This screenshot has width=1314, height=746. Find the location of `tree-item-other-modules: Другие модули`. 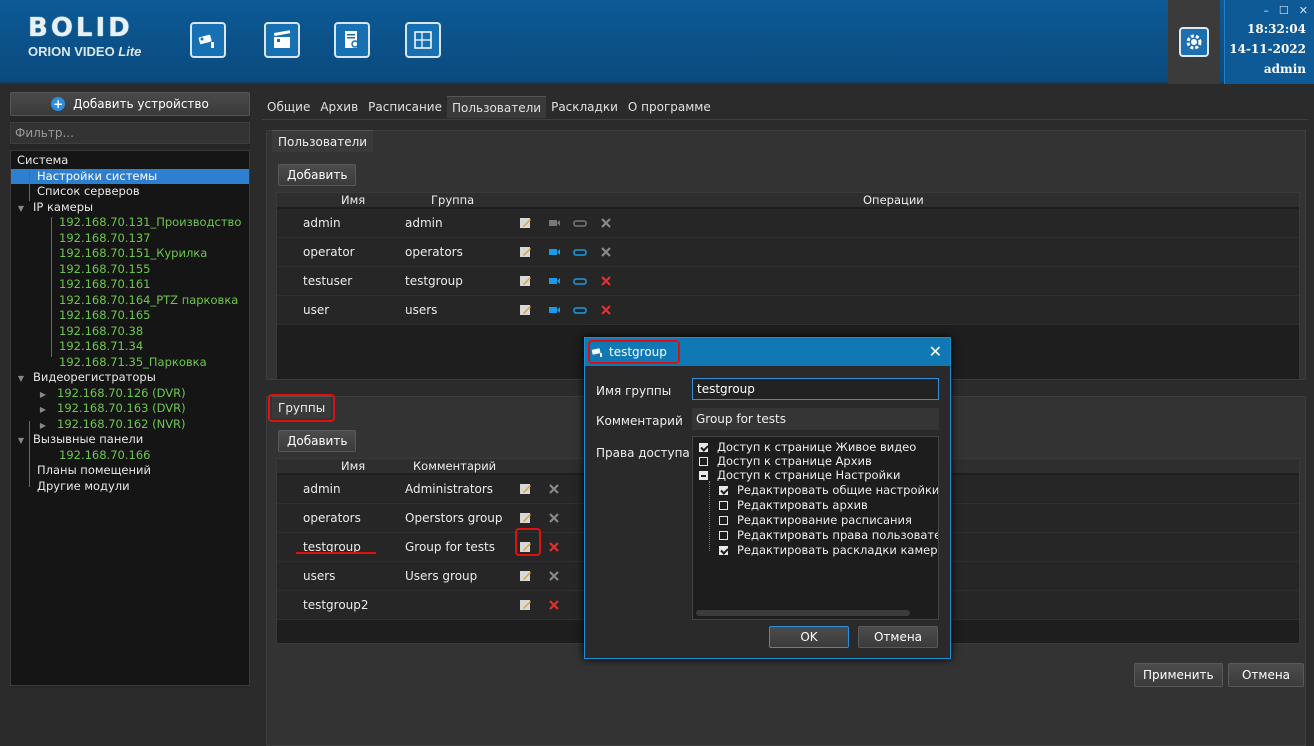

tree-item-other-modules: Другие модули is located at coordinates (130, 487).